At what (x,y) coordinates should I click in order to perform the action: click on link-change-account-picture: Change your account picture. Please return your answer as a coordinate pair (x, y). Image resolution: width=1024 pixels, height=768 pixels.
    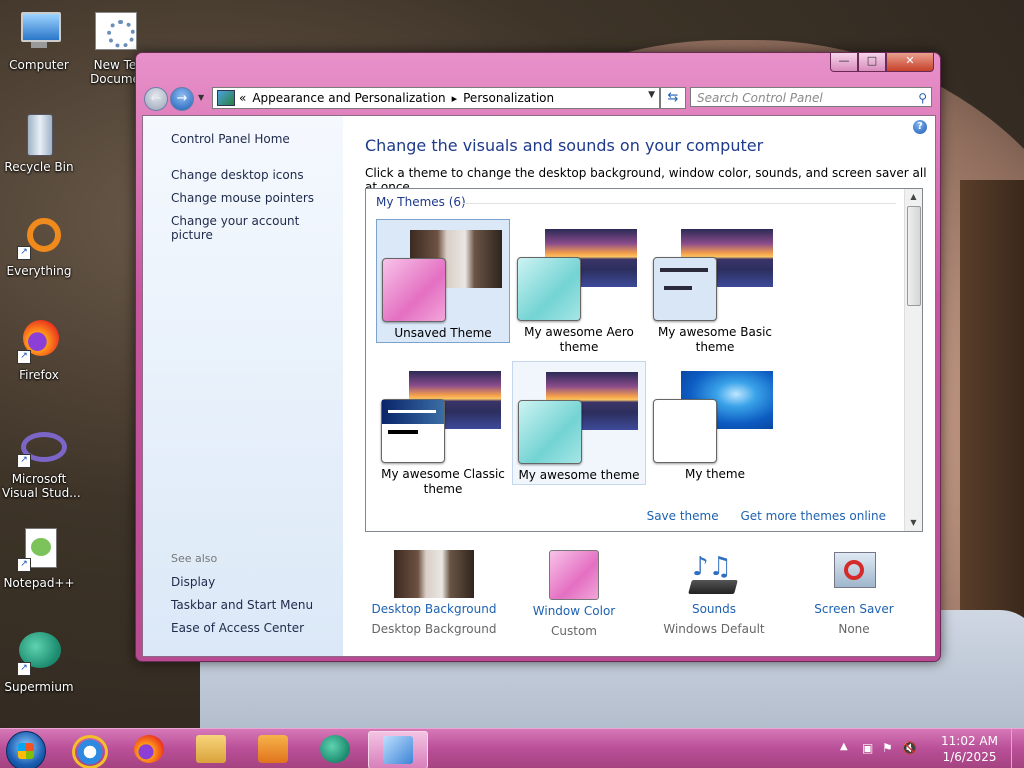
    Looking at the image, I should click on (257, 228).